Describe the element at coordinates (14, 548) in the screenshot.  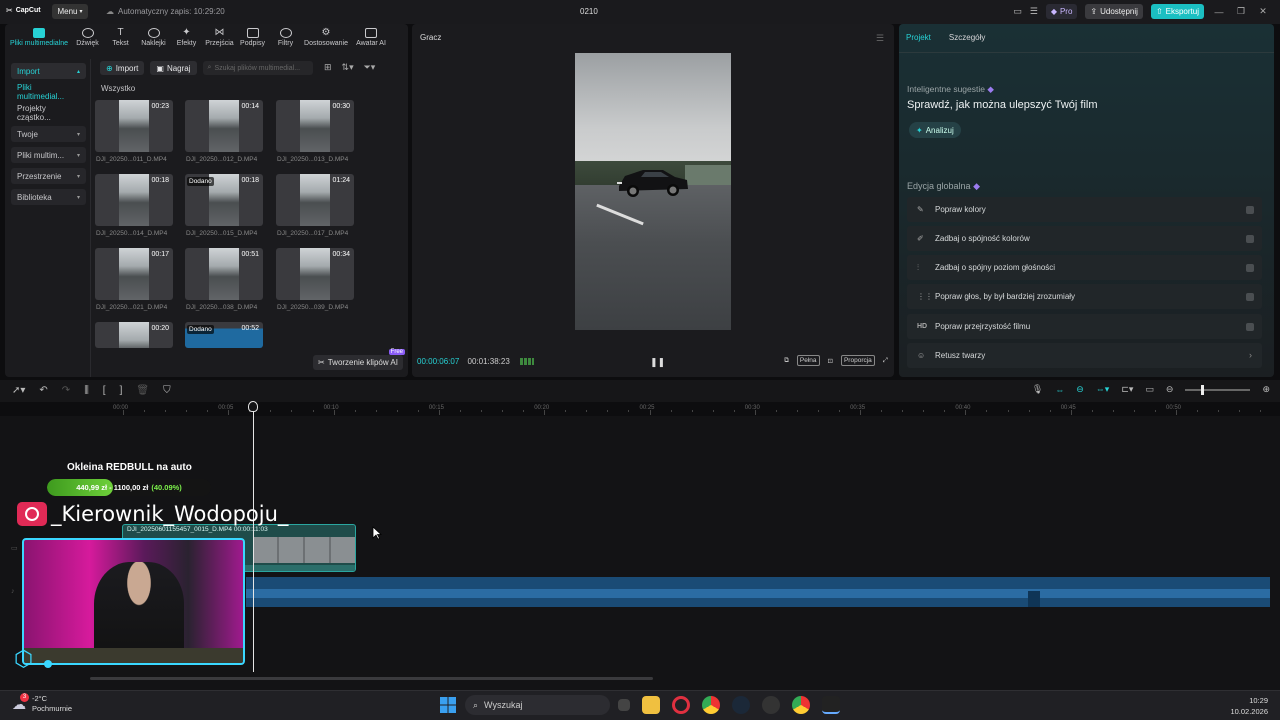
I see `video-track-icon: ▭` at that location.